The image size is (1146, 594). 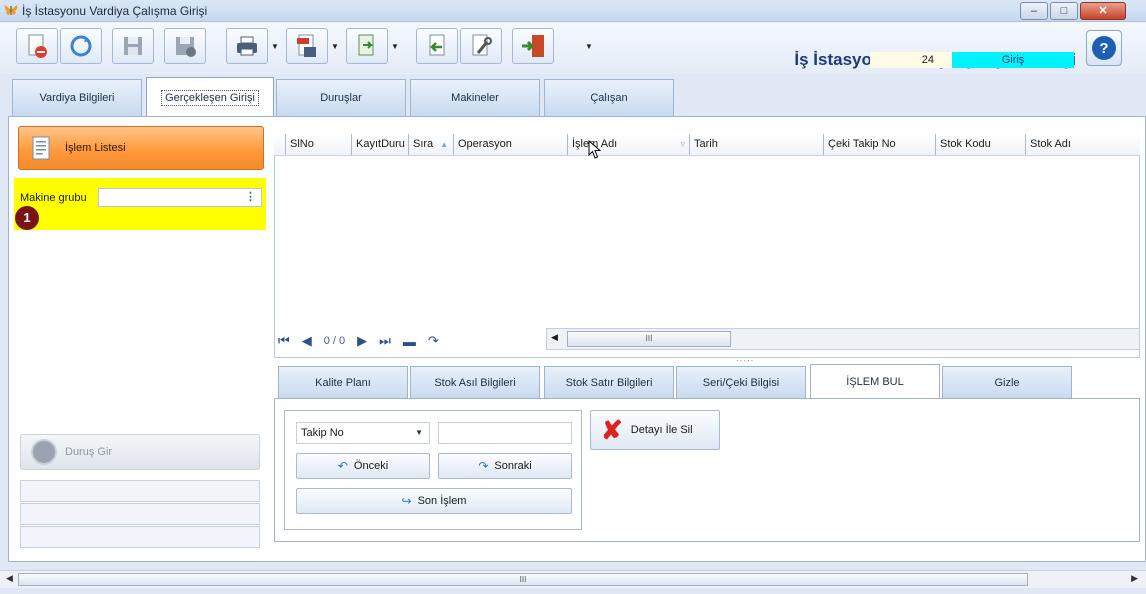 What do you see at coordinates (741, 382) in the screenshot?
I see `tab-seri-ceki-bilgisi: Seri/Çeki Bilgisi` at bounding box center [741, 382].